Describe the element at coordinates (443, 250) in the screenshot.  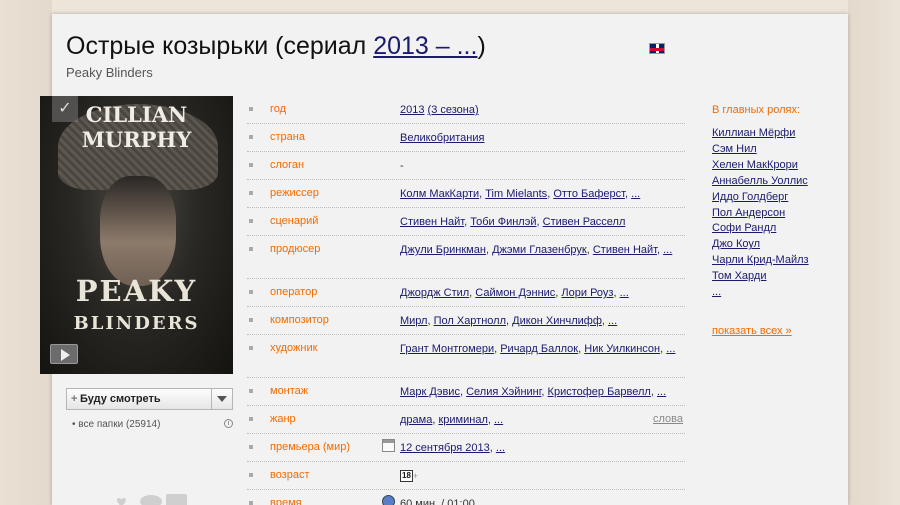
I see `info-value-link: Джули Бринкман` at that location.